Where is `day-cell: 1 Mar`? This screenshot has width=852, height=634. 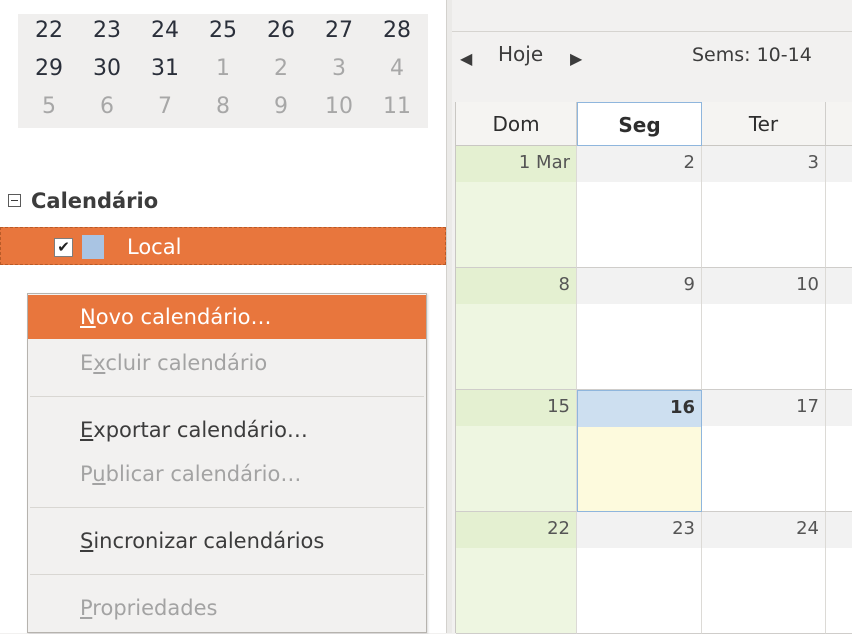 day-cell: 1 Mar is located at coordinates (516, 207).